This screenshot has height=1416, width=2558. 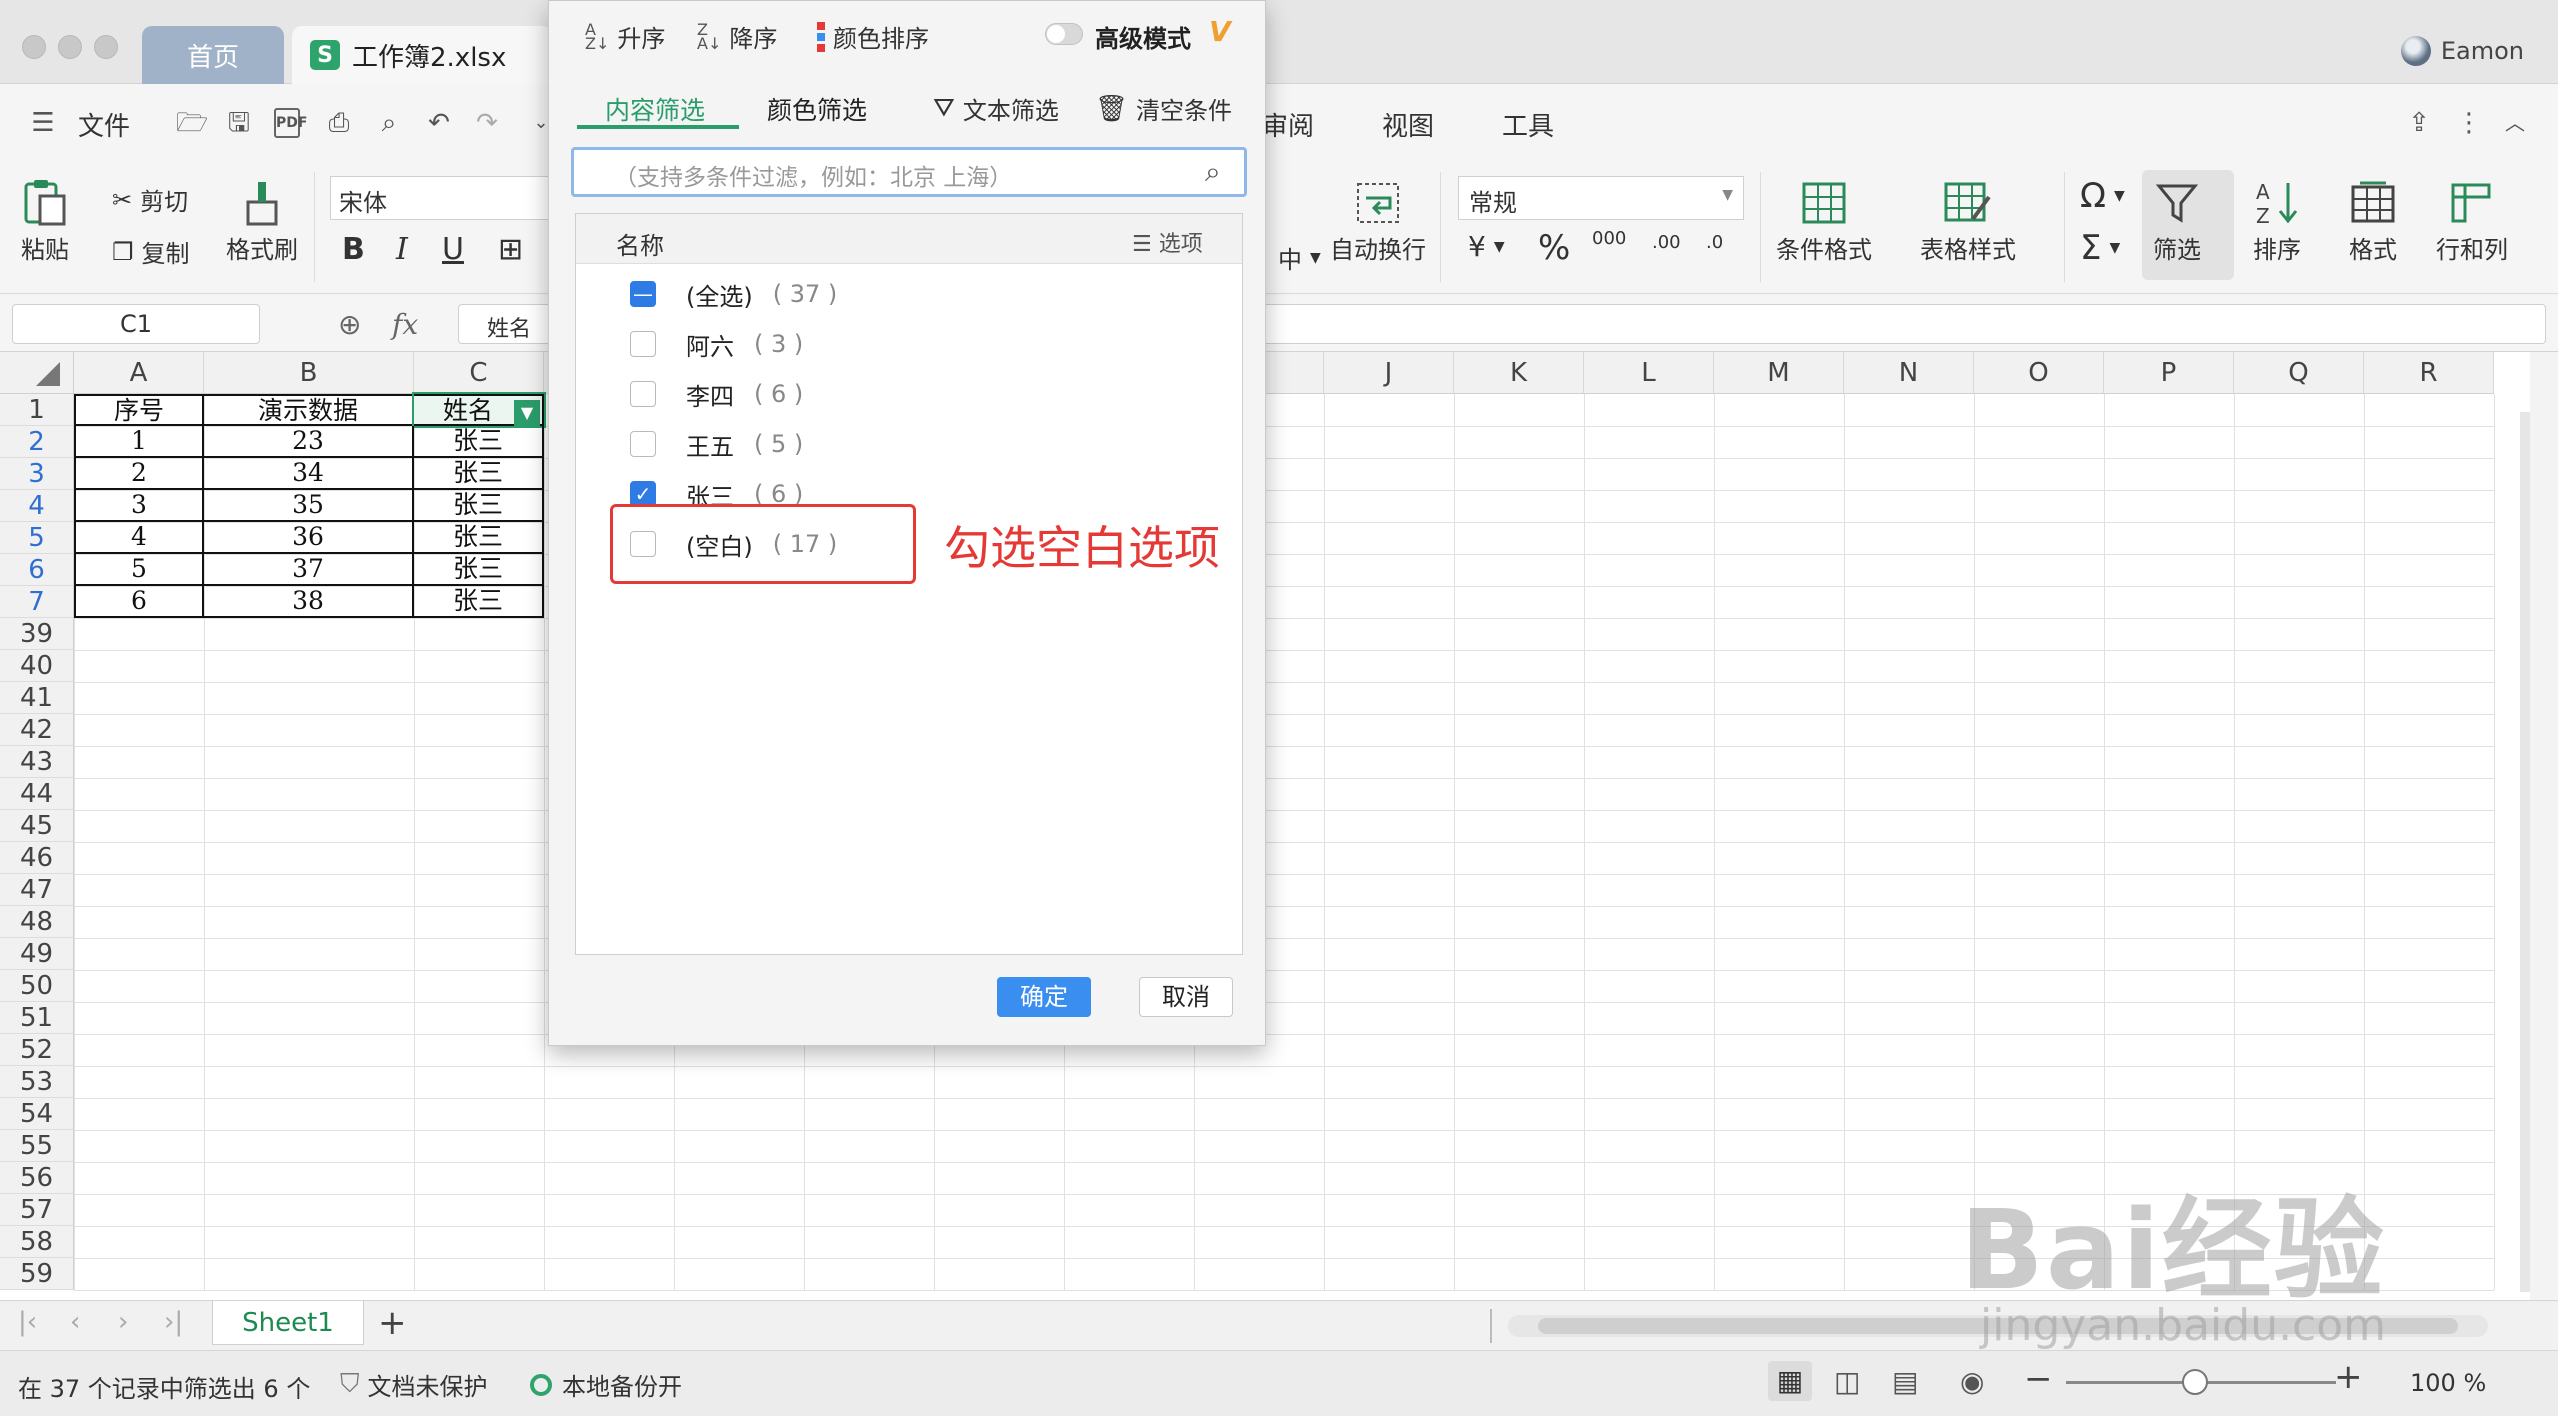 I want to click on ok-button: 确定, so click(x=1044, y=997).